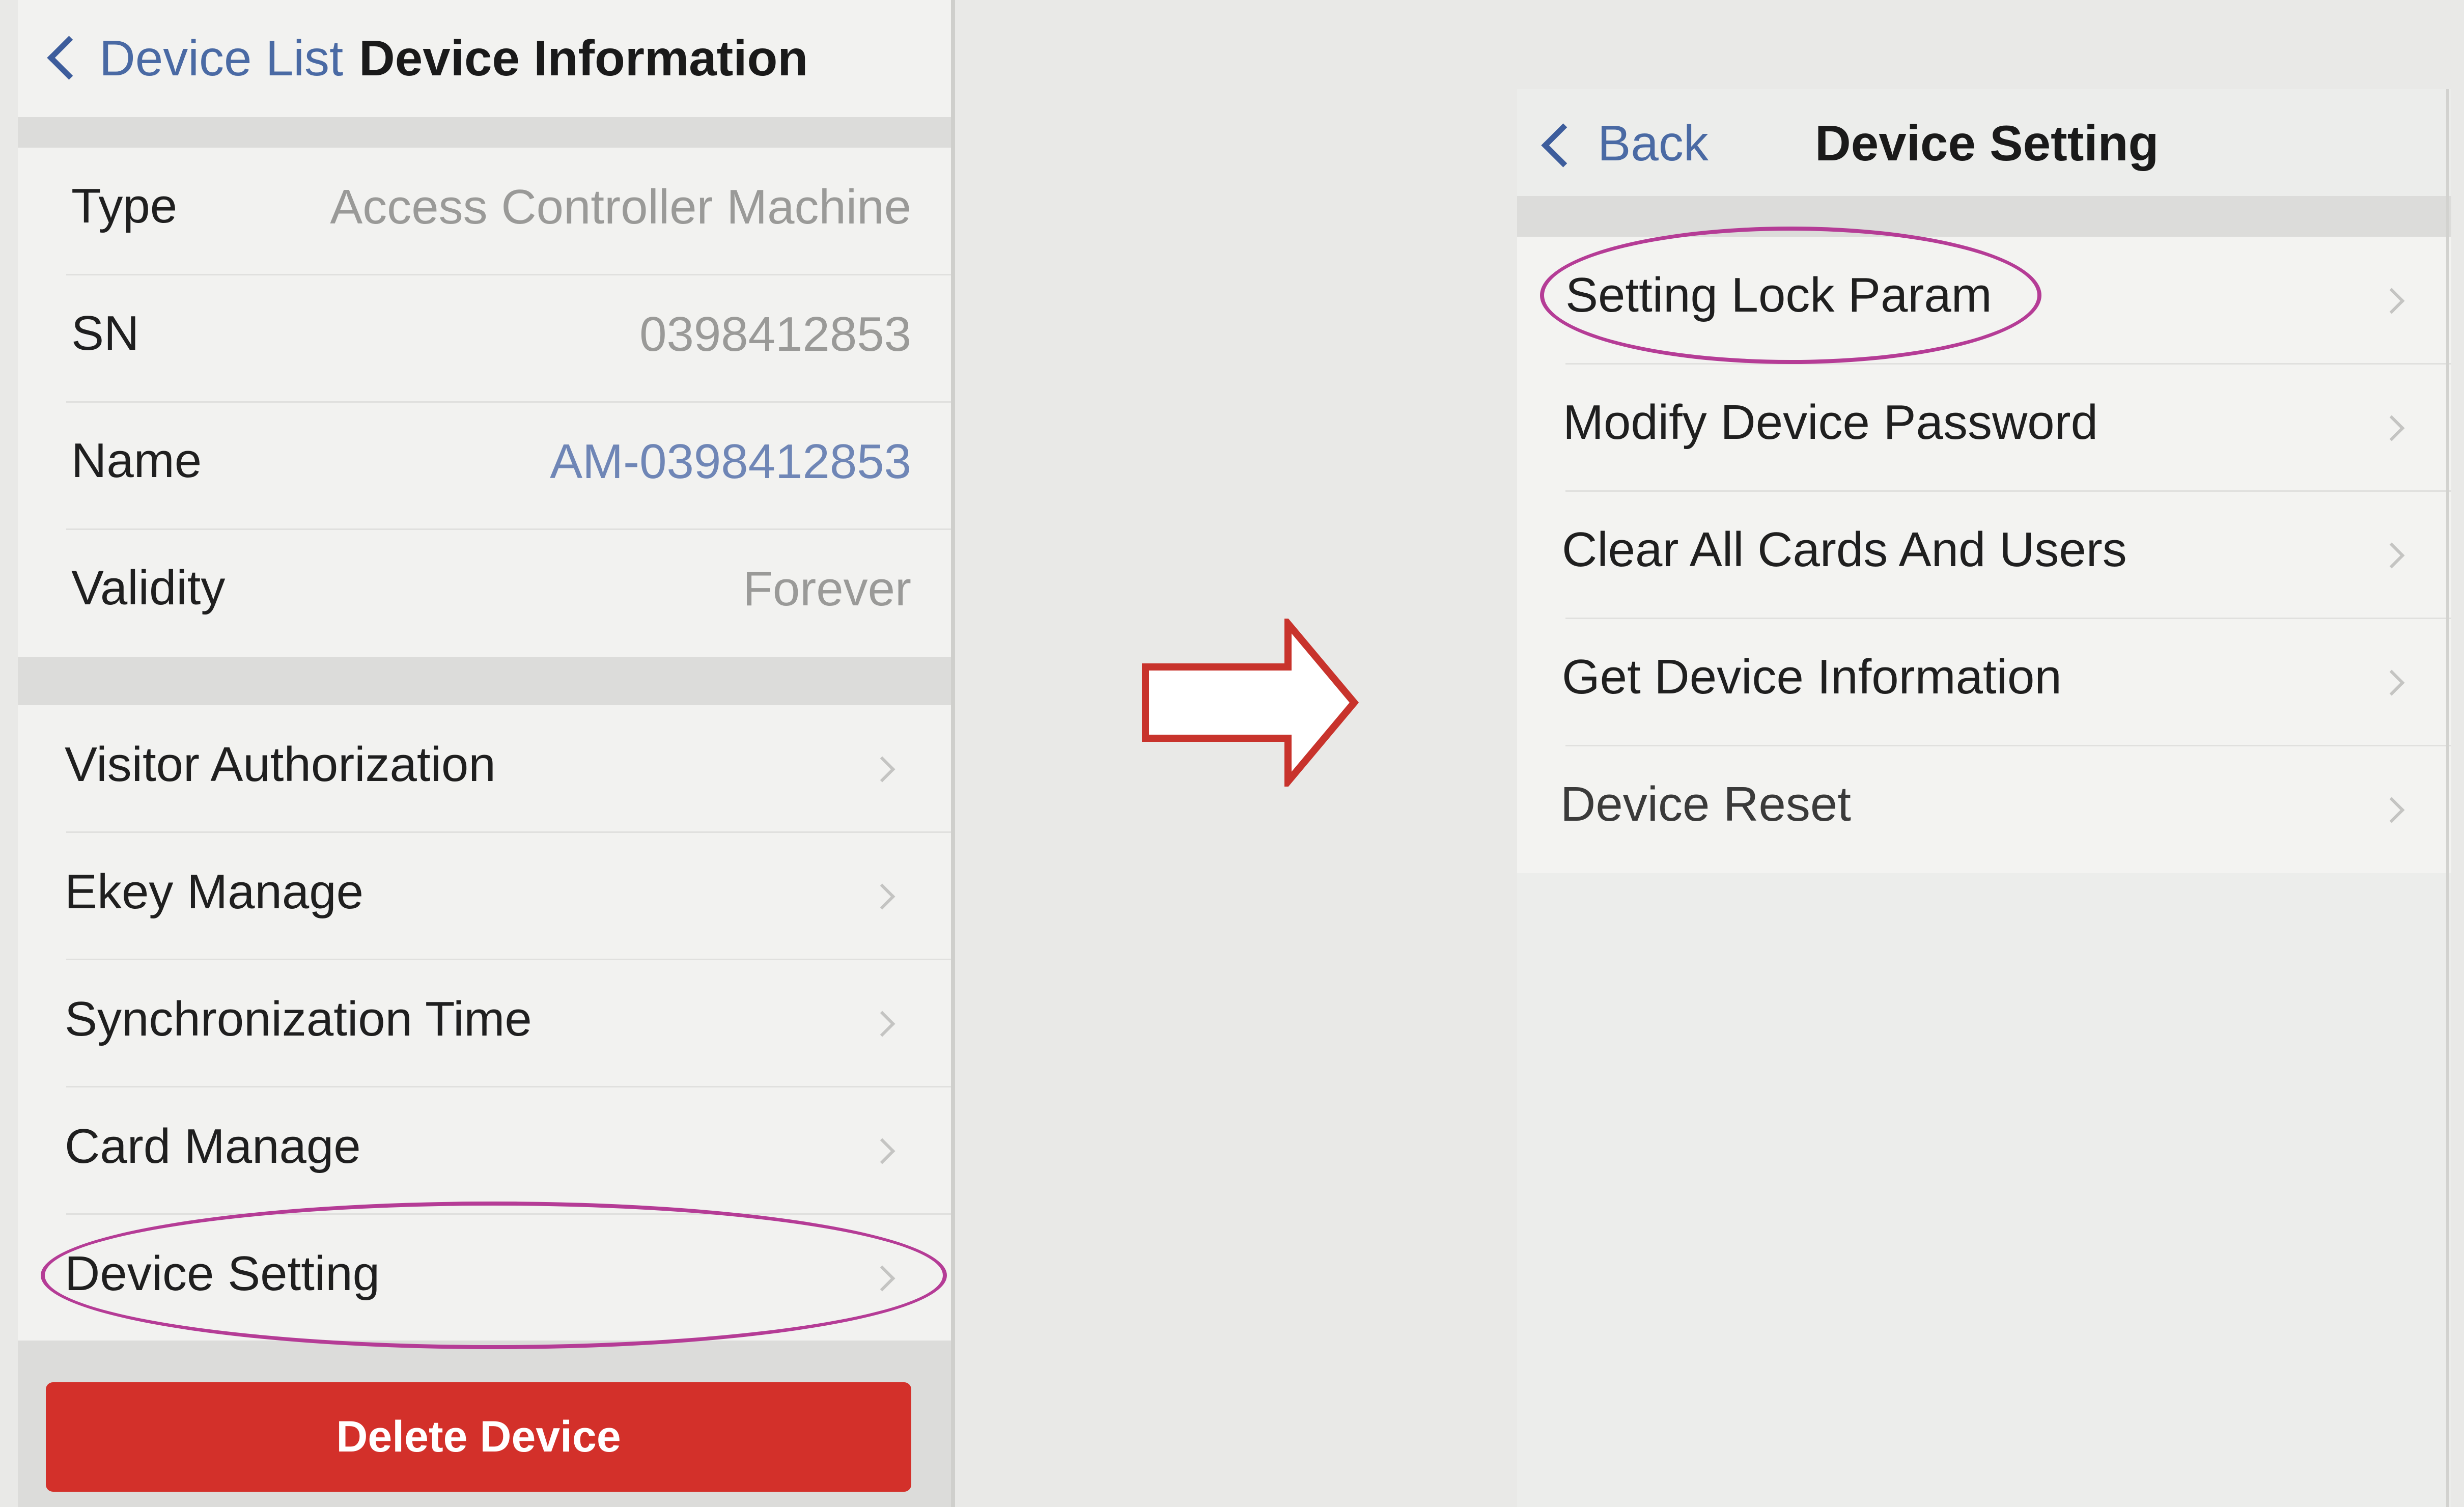 The height and width of the screenshot is (1507, 2464). I want to click on info-row-name: Name AM-0398412853, so click(485, 465).